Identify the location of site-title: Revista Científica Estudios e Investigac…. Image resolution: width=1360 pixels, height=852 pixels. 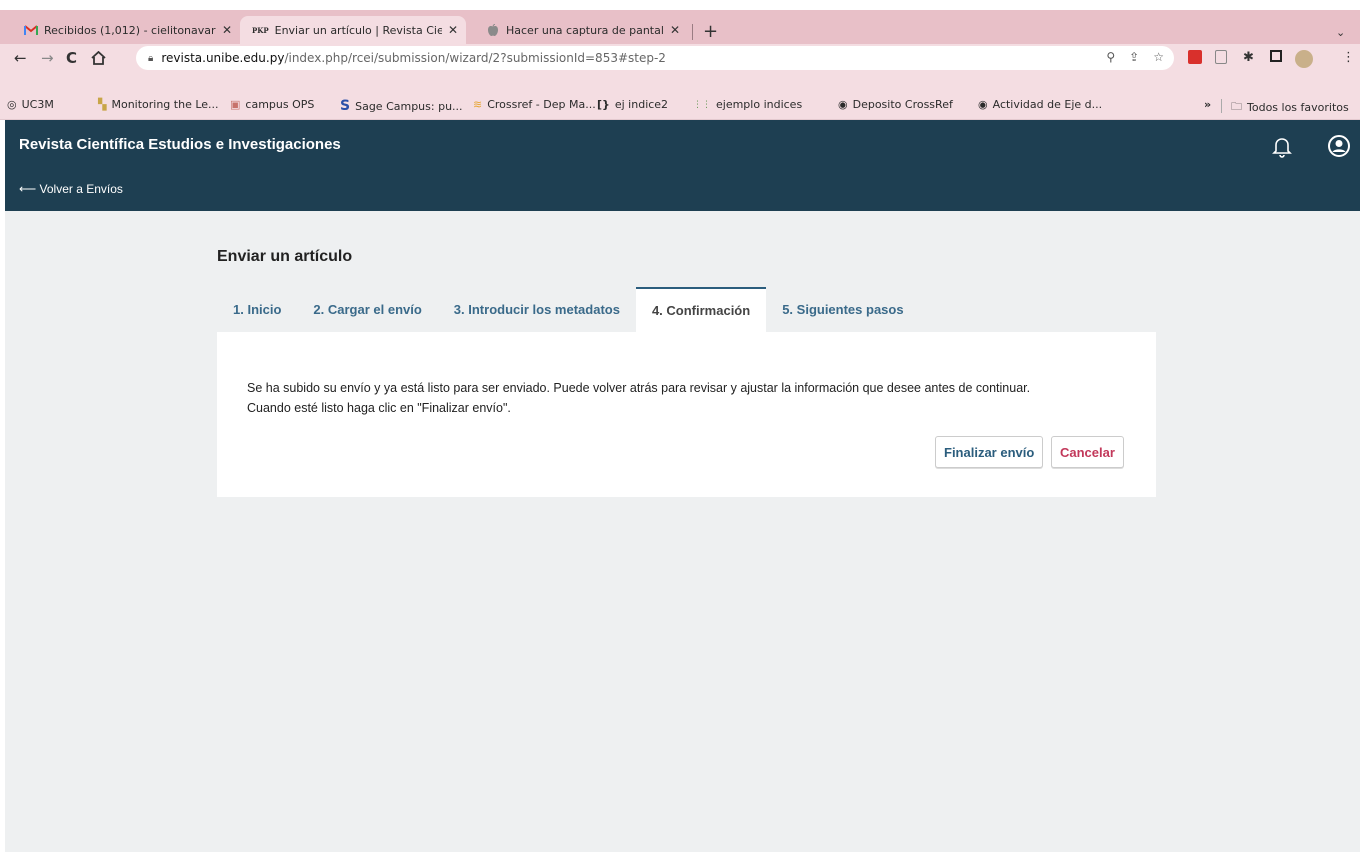
(180, 144).